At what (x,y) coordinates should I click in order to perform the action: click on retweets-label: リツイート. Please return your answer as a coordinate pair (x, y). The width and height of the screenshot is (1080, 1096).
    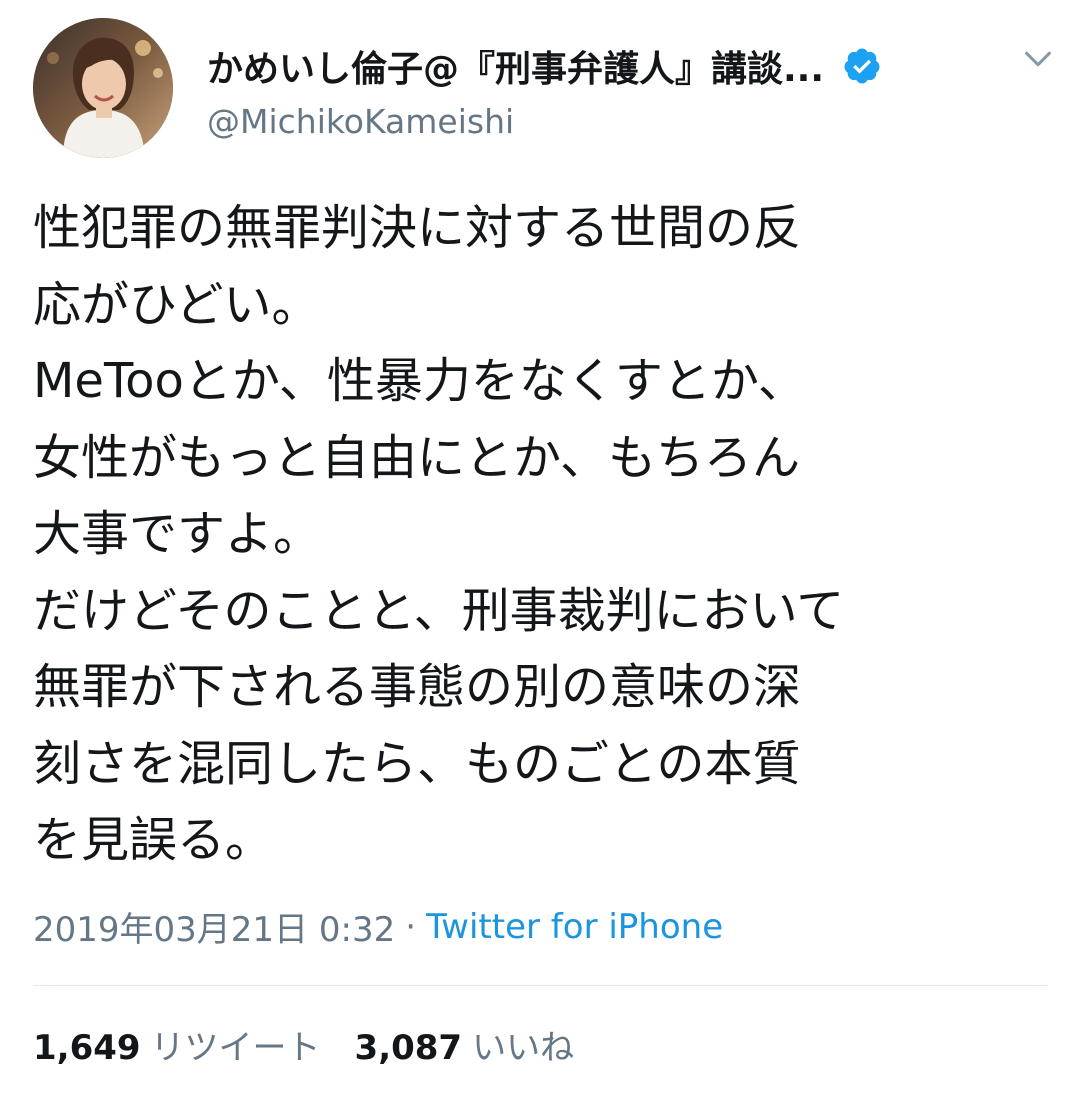
    Looking at the image, I should click on (235, 1048).